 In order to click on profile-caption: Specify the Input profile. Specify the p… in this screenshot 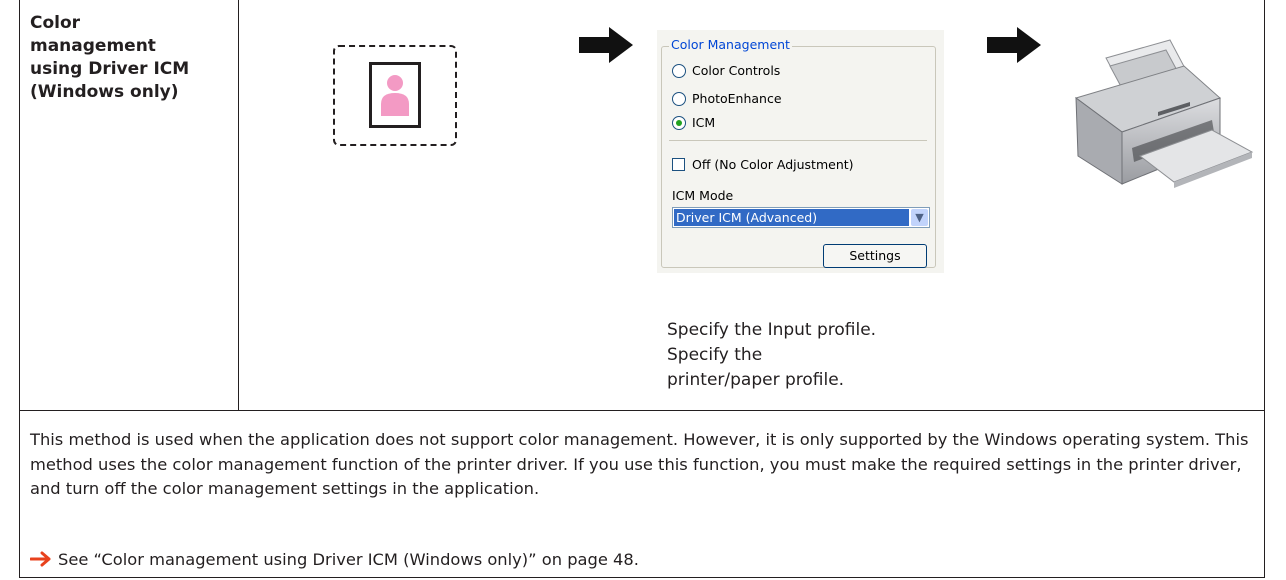, I will do `click(827, 355)`.